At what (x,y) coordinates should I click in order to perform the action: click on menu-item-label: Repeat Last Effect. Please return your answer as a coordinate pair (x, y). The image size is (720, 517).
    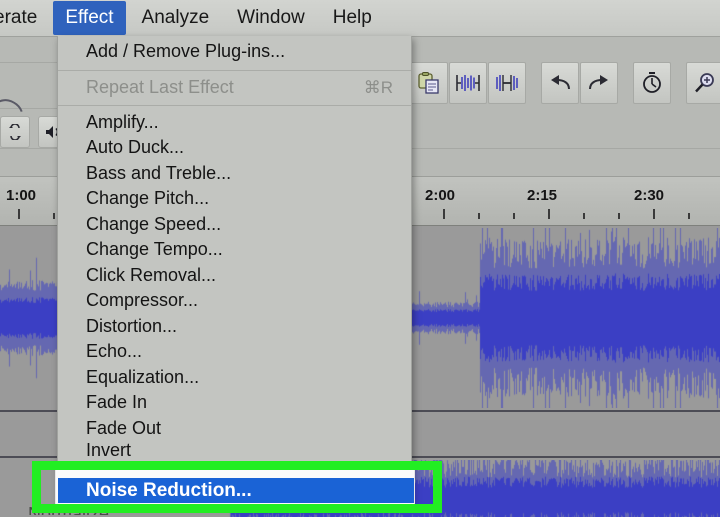
    Looking at the image, I should click on (160, 87).